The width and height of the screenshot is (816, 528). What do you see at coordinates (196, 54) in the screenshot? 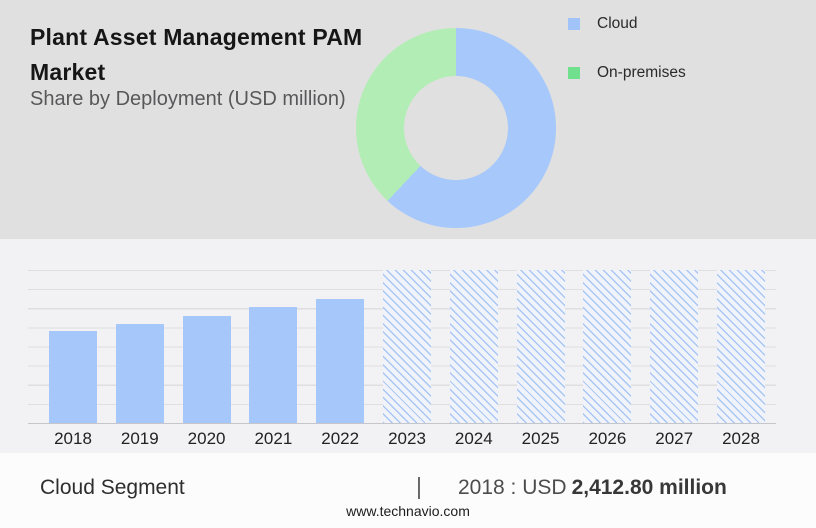
I see `page-title: Plant Asset Management PAM Market` at bounding box center [196, 54].